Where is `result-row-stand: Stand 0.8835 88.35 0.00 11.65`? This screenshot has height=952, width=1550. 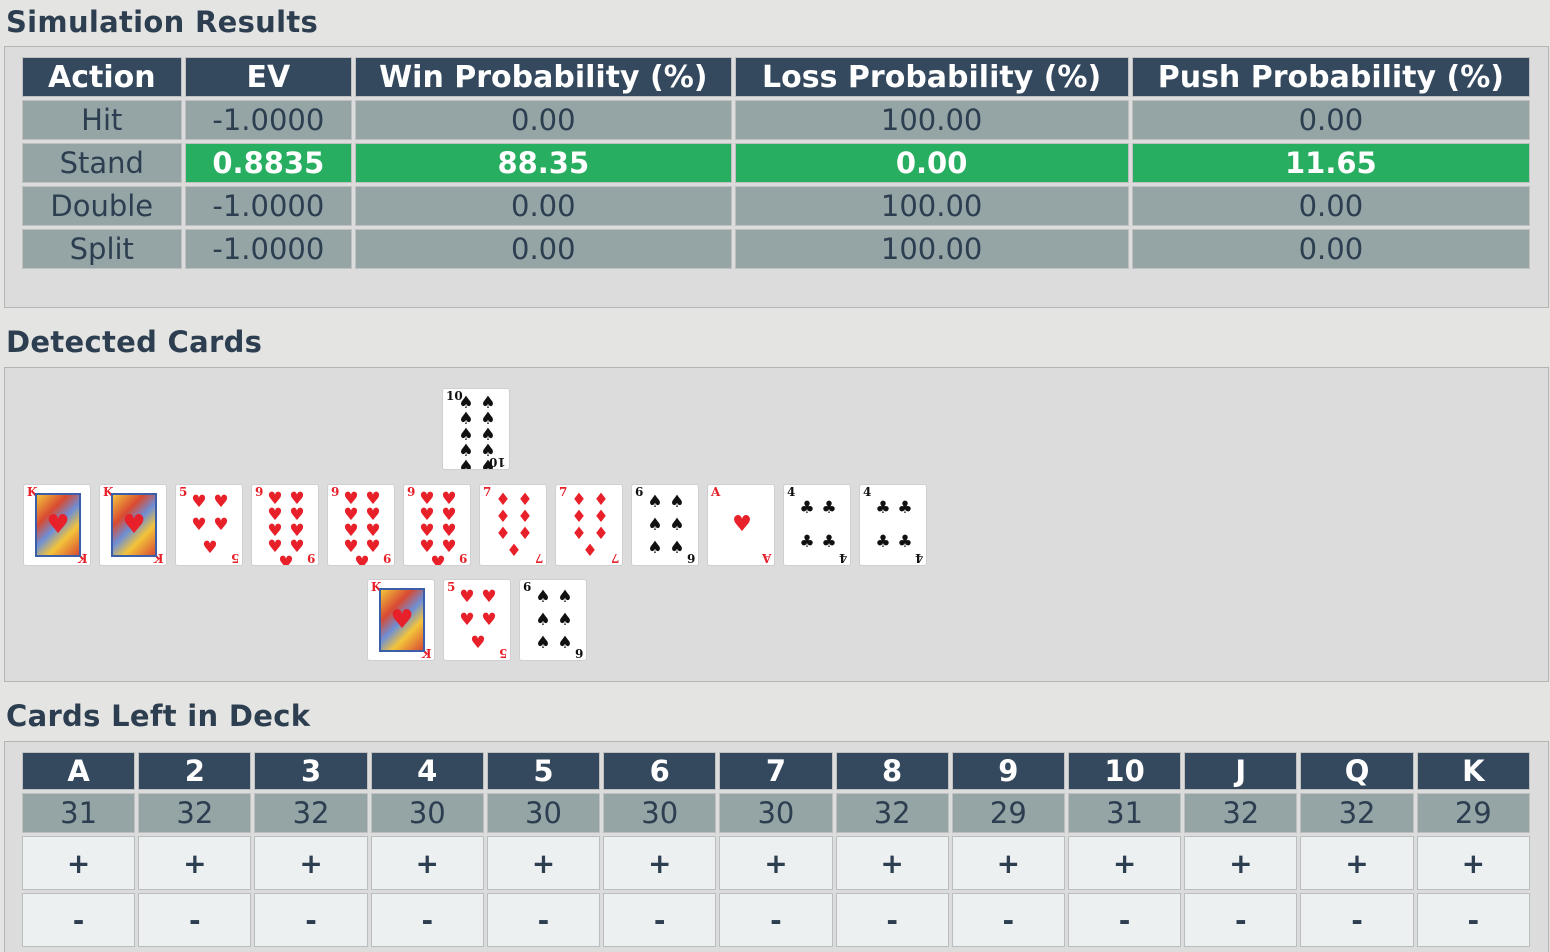 result-row-stand: Stand 0.8835 88.35 0.00 11.65 is located at coordinates (776, 163).